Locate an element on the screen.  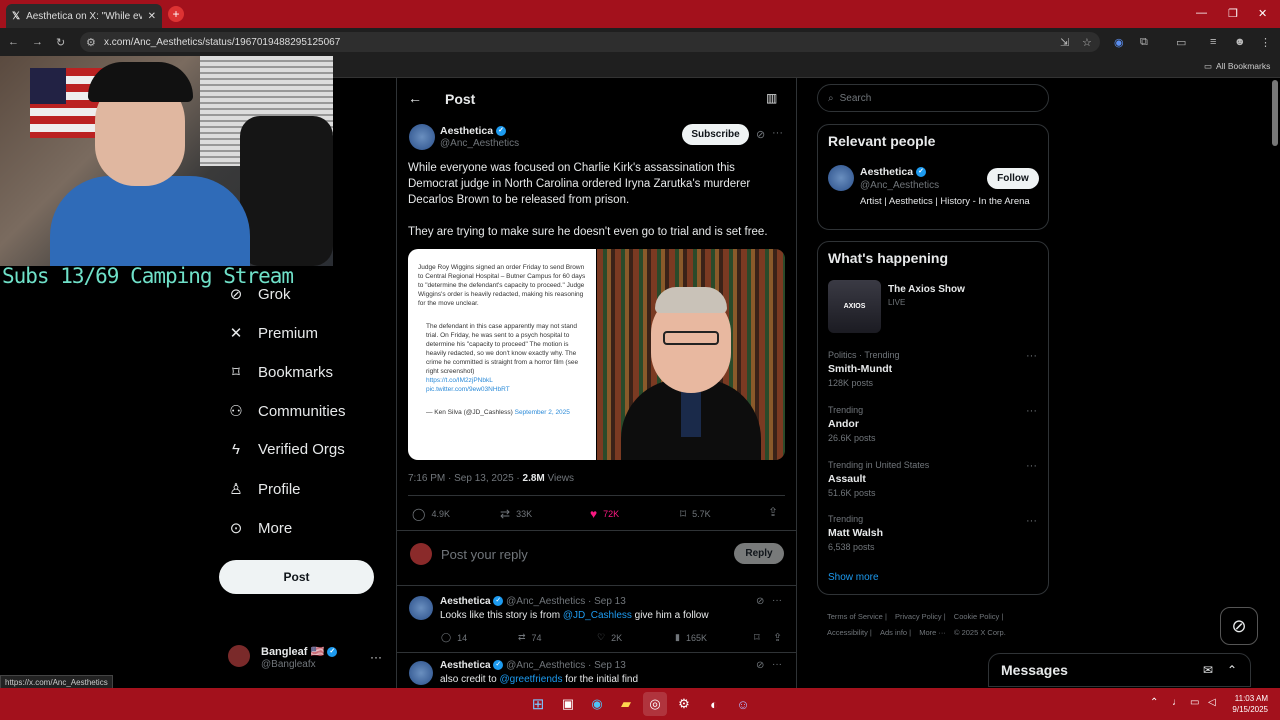
like-stat: ♥ 72K is located at coordinates (604, 514).